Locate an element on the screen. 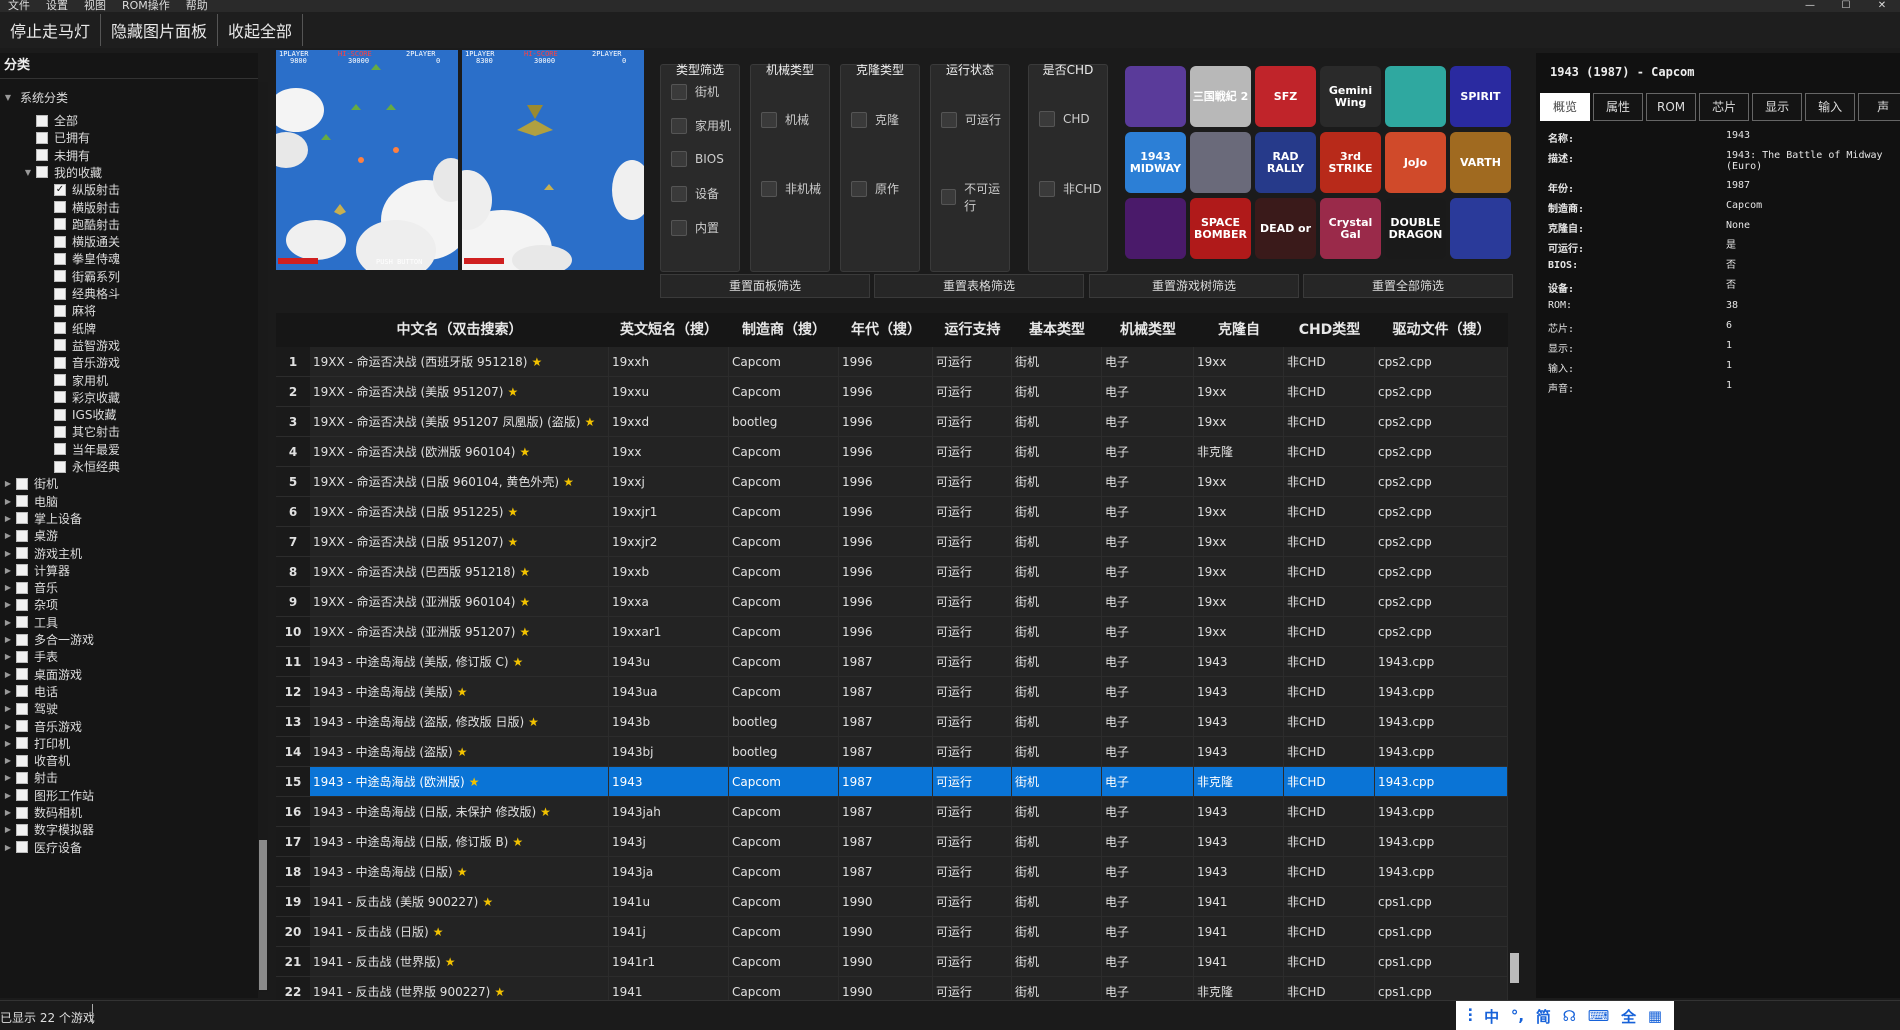 The height and width of the screenshot is (1030, 1900). reset-filter-button: 重置面板筛选 is located at coordinates (765, 286).